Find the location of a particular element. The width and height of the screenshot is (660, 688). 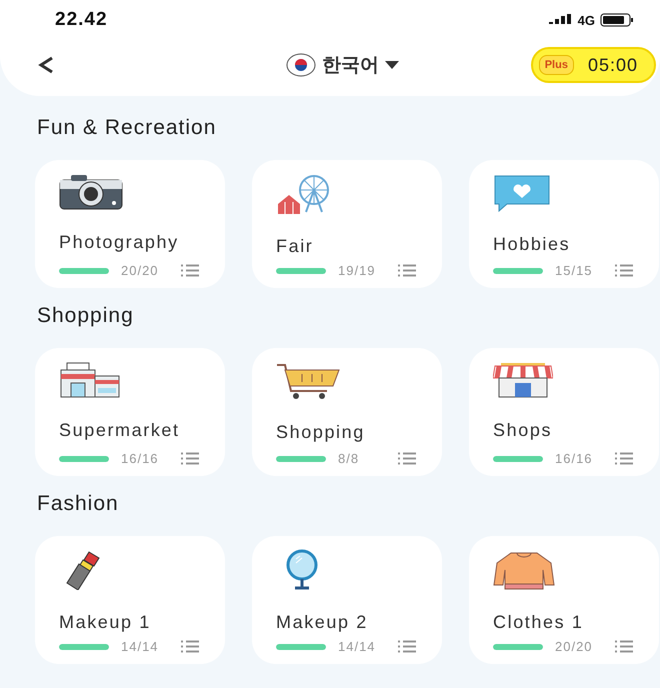

signal-icon is located at coordinates (560, 20).